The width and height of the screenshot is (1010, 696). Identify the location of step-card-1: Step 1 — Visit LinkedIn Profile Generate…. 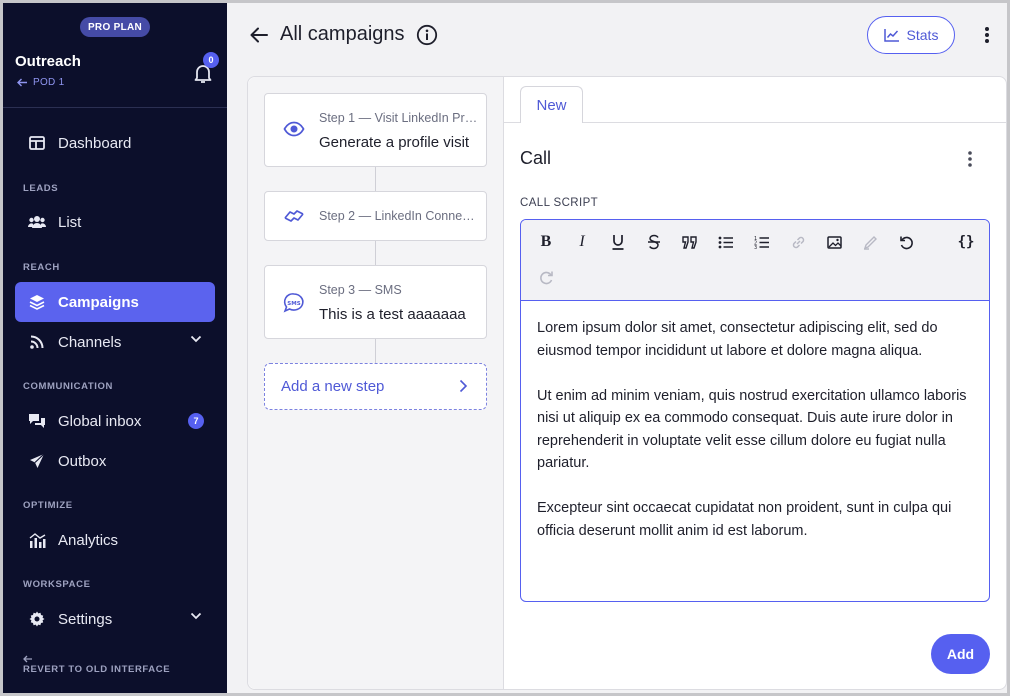
(375, 130).